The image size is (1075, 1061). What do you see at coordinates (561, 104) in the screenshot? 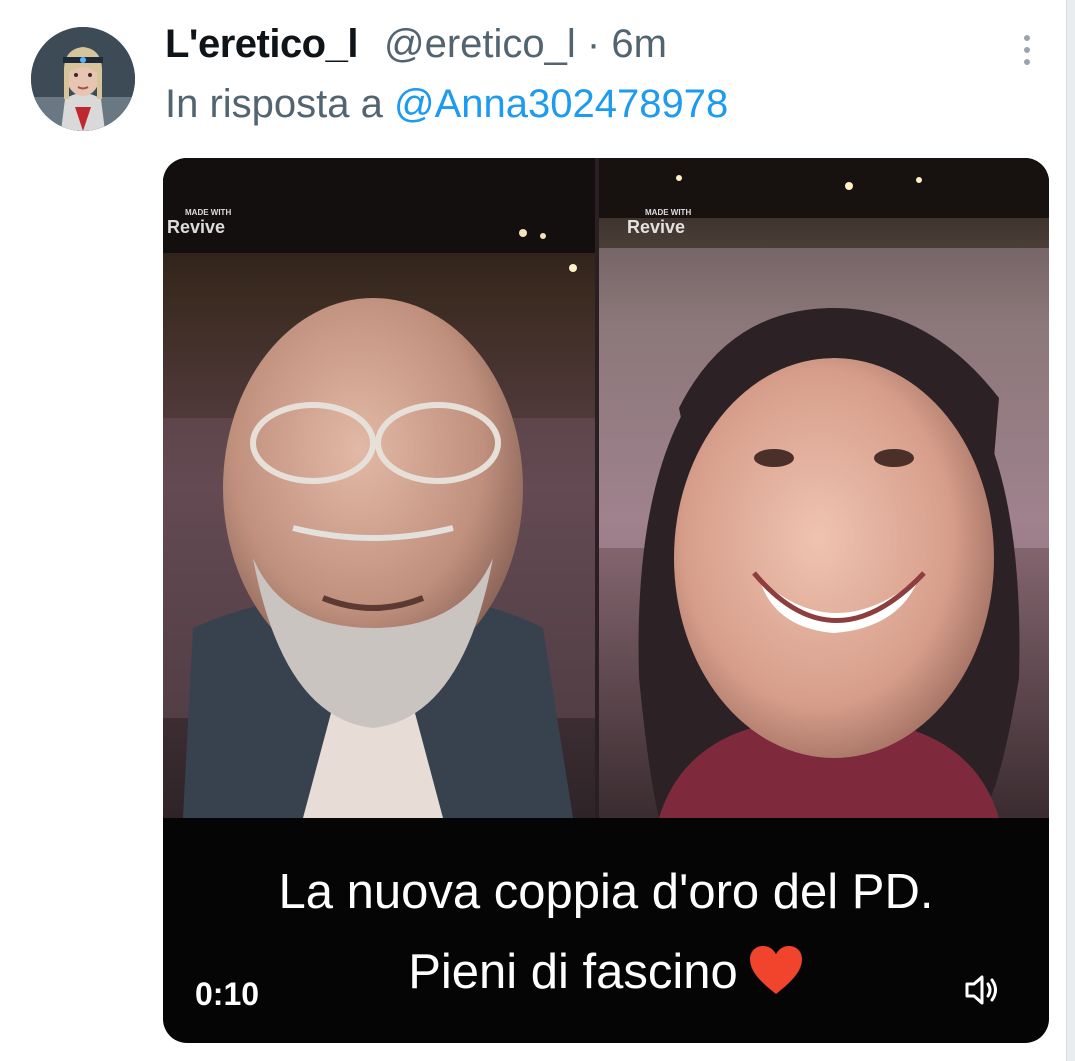
I see `reply-mention-link: @Anna302478978` at bounding box center [561, 104].